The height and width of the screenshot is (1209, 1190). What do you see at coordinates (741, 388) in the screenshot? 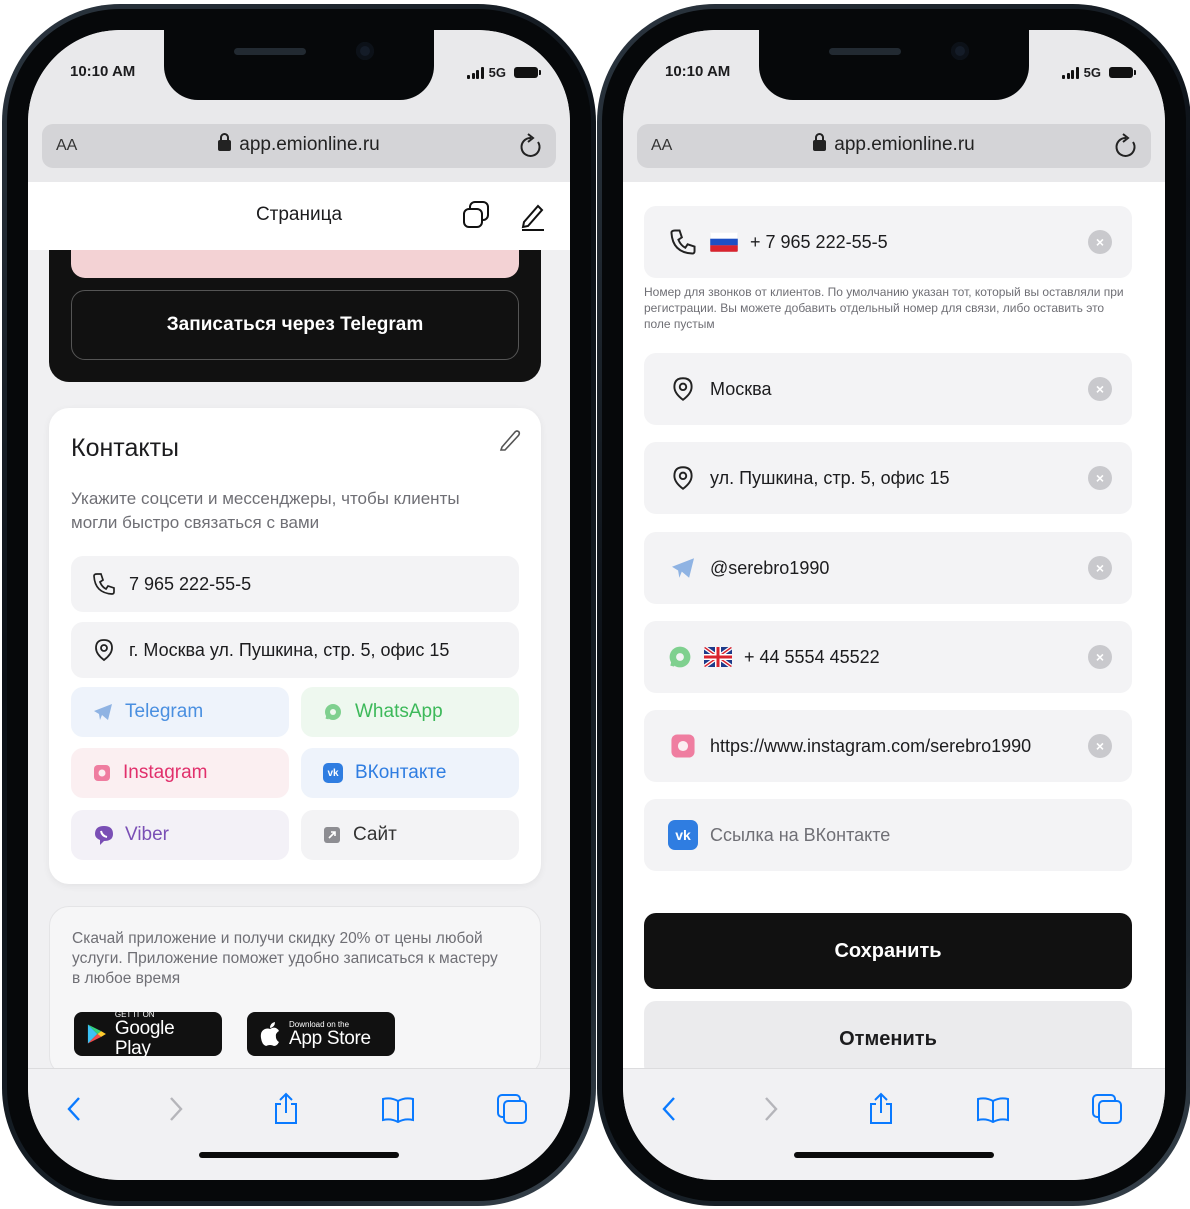
I see `city-input-value: Москва` at bounding box center [741, 388].